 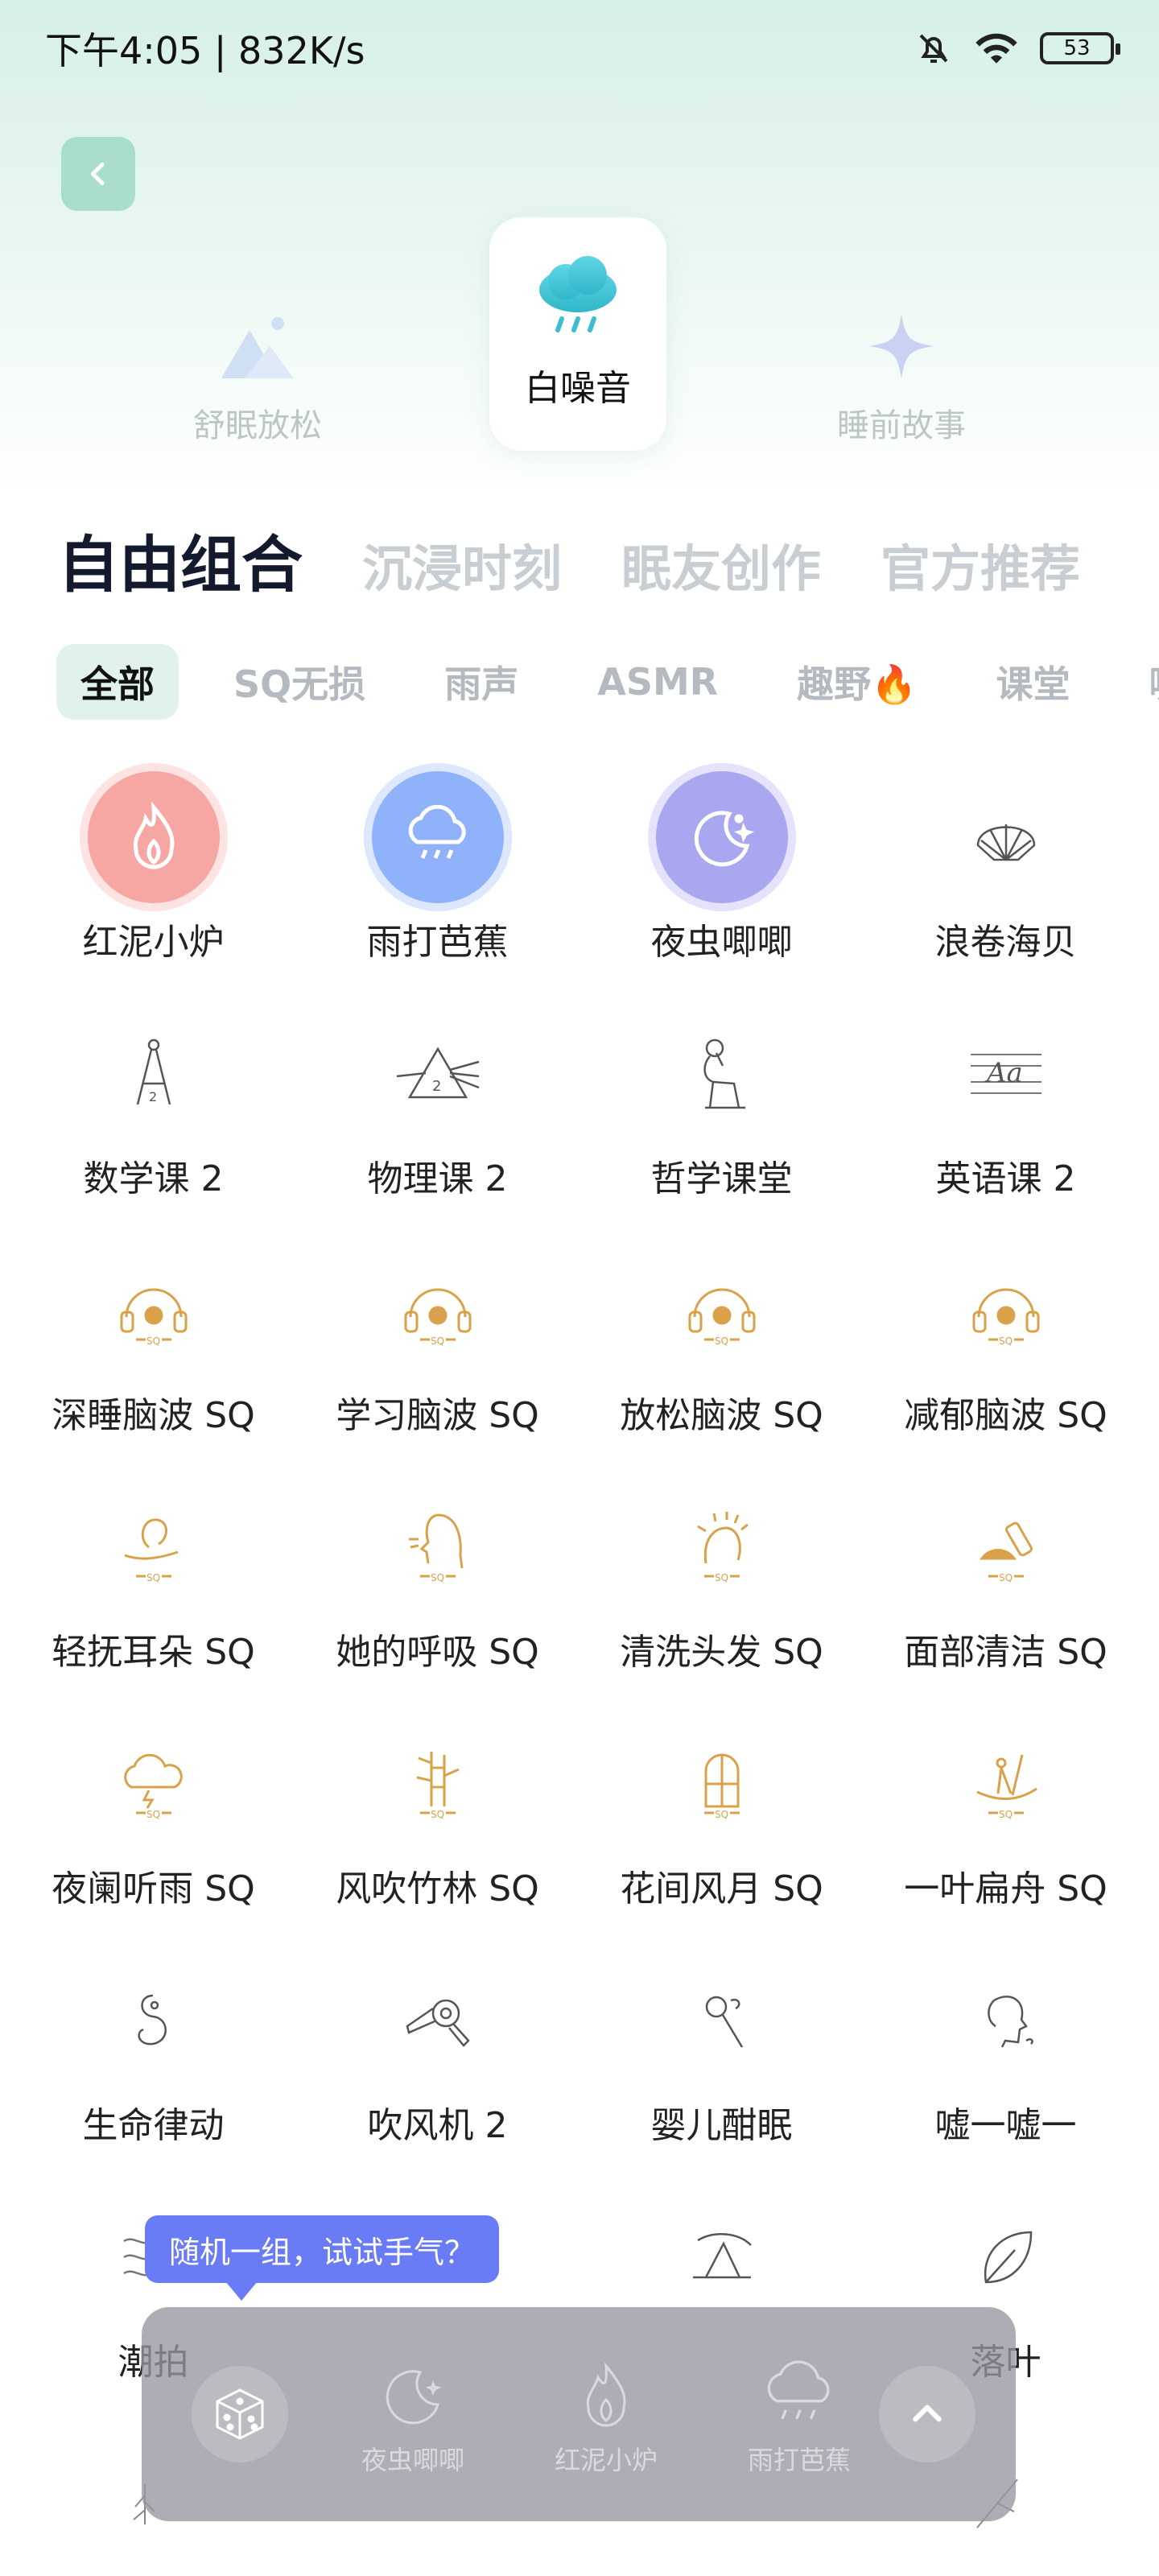 What do you see at coordinates (437, 832) in the screenshot?
I see `rain-cloud-icon` at bounding box center [437, 832].